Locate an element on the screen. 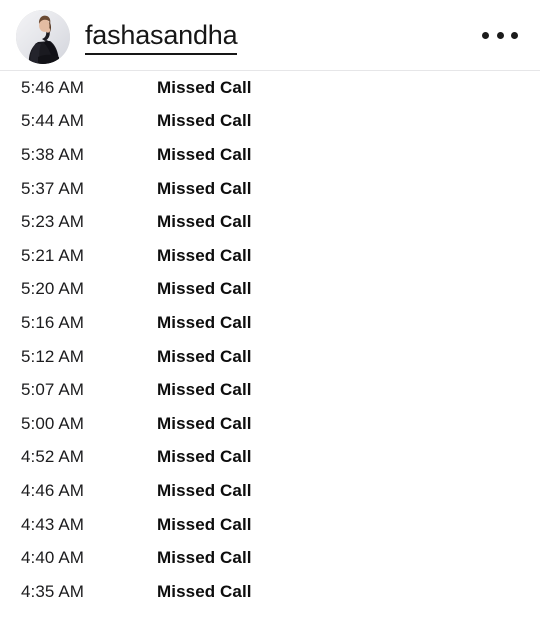 This screenshot has width=540, height=626. avatar is located at coordinates (43, 37).